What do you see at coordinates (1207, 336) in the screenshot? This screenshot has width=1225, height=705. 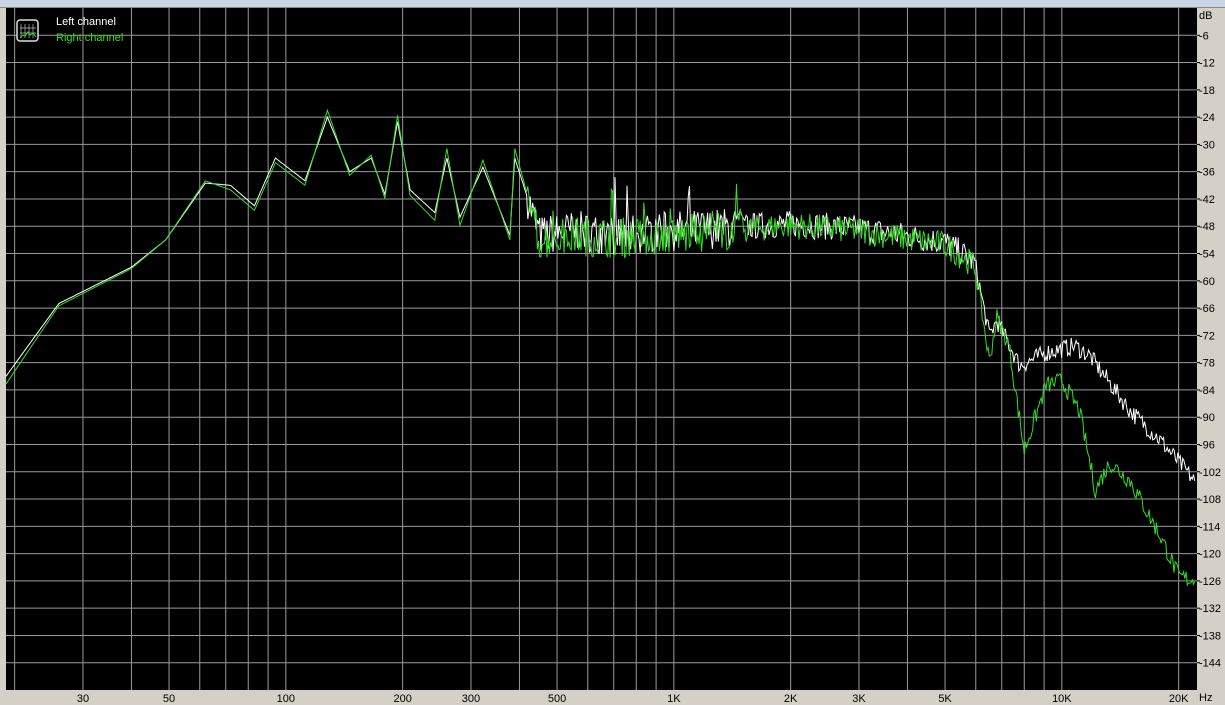 I see `y-tick-label: -72` at bounding box center [1207, 336].